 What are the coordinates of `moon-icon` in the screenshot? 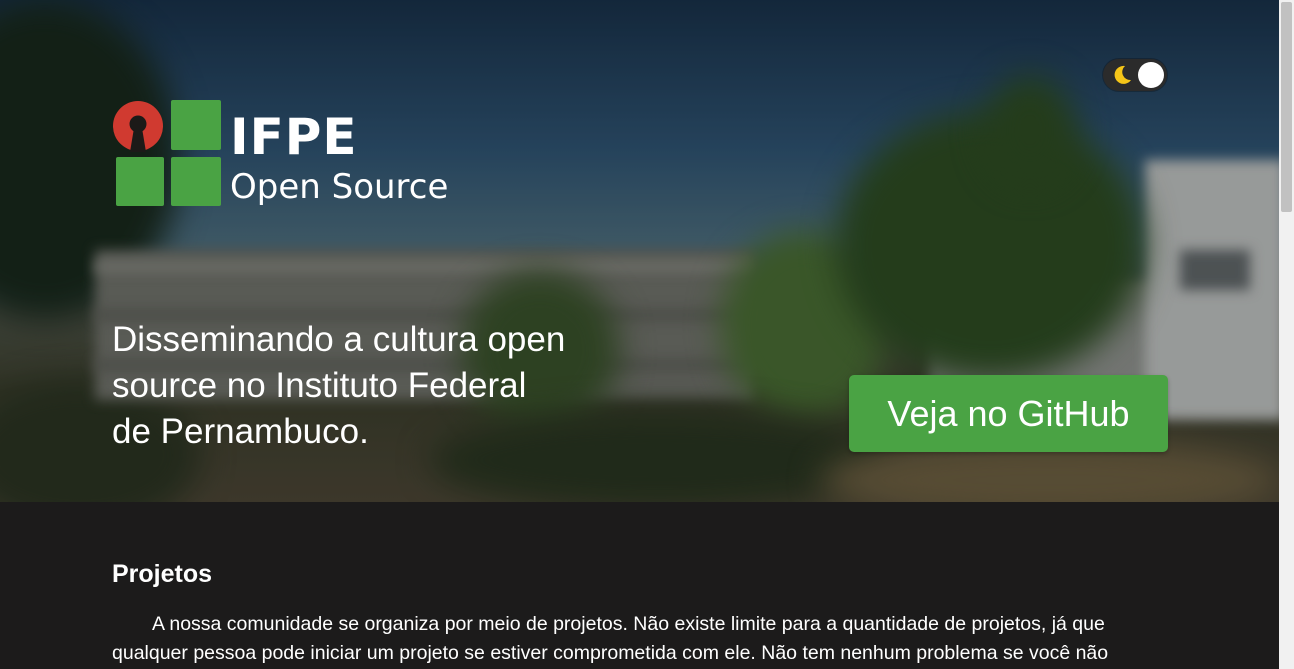 It's located at (1122, 74).